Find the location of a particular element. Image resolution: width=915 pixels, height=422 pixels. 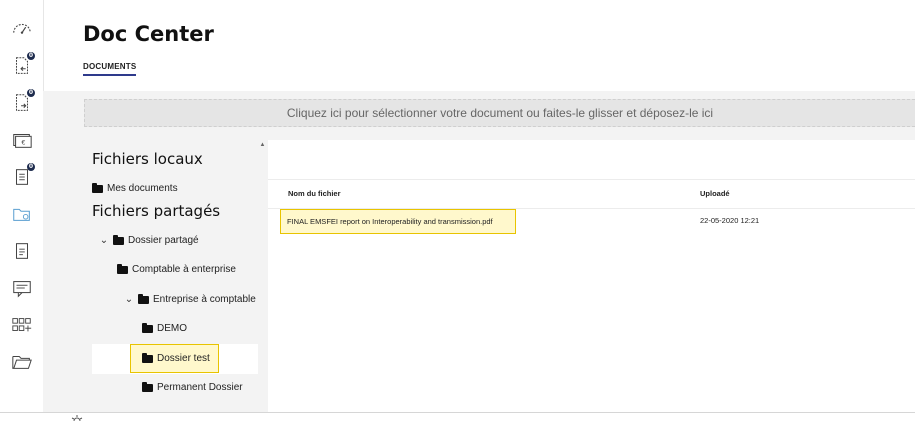

dashboard-item is located at coordinates (21, 29).